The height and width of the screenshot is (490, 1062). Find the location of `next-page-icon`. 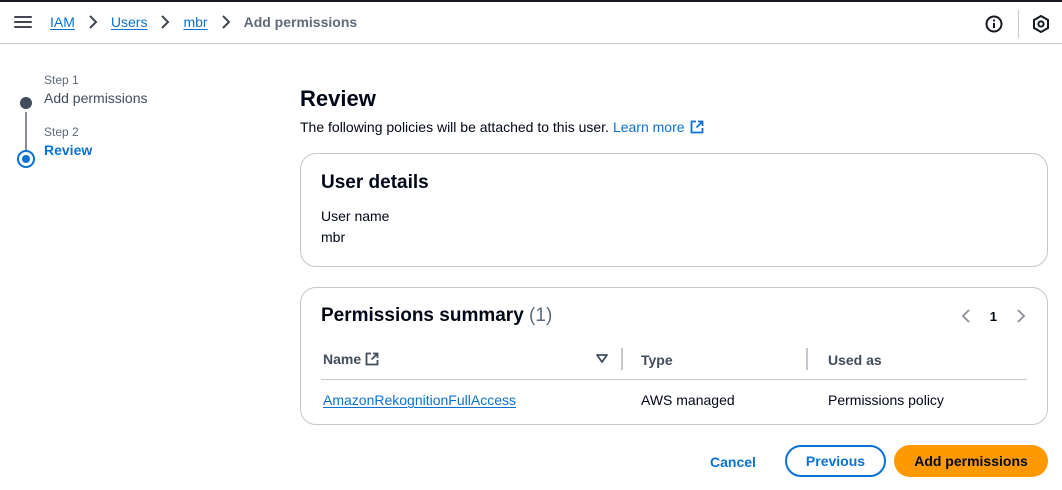

next-page-icon is located at coordinates (1021, 316).